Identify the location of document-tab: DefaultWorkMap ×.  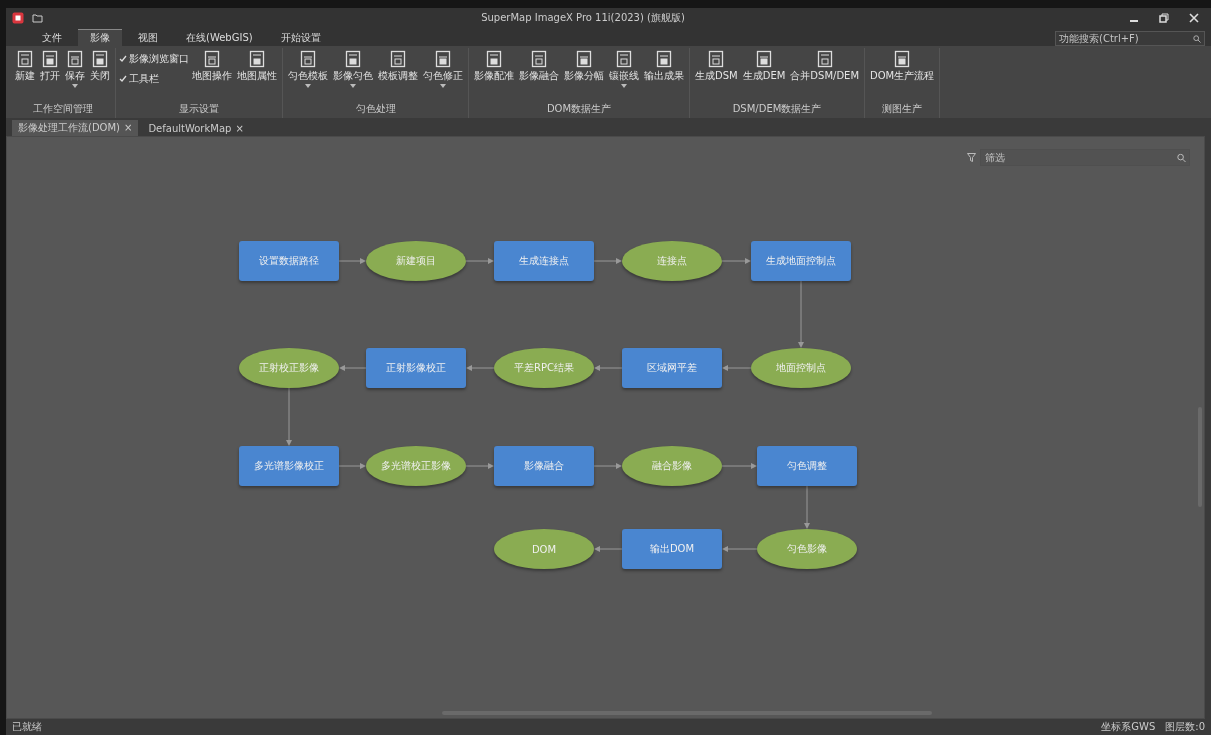
(196, 128).